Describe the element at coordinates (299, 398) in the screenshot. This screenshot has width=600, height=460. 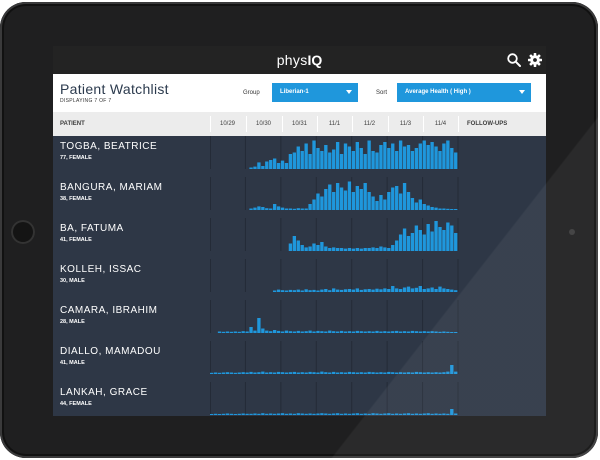
I see `patient-row: LANKAH, GRACE 44, FEMALE` at that location.